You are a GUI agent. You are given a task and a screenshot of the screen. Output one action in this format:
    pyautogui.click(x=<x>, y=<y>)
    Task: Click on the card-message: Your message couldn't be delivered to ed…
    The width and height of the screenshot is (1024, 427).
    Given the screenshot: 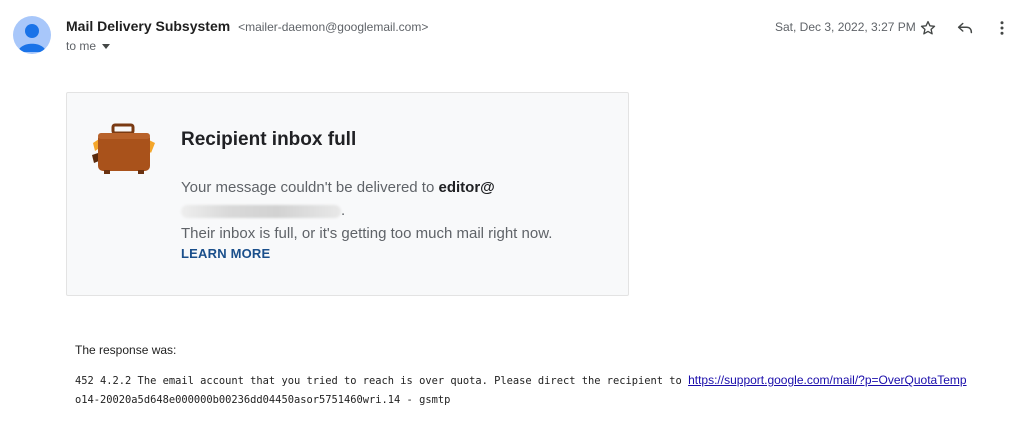 What is the action you would take?
    pyautogui.click(x=401, y=210)
    